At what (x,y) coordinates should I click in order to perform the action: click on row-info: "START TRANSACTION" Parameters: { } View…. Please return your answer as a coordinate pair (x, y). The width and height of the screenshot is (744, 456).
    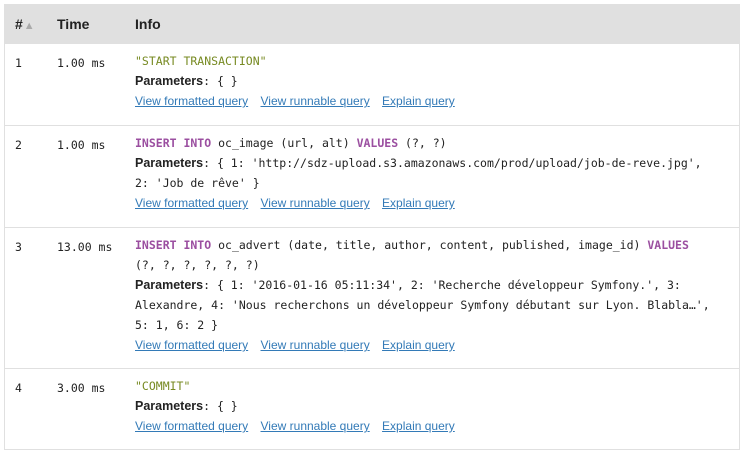
    Looking at the image, I should click on (432, 81).